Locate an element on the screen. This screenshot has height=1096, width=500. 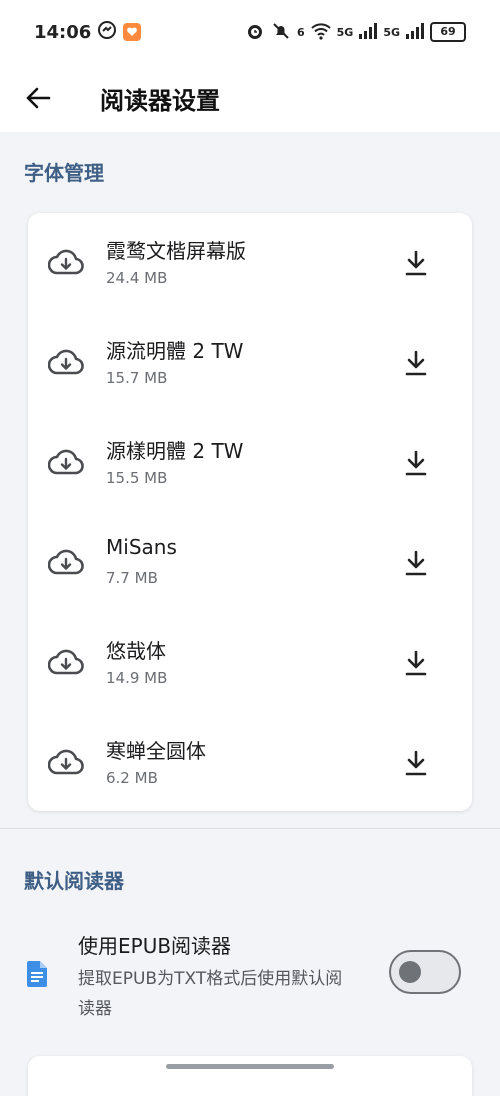
status-right: 6 5G 5G 69 is located at coordinates (355, 32).